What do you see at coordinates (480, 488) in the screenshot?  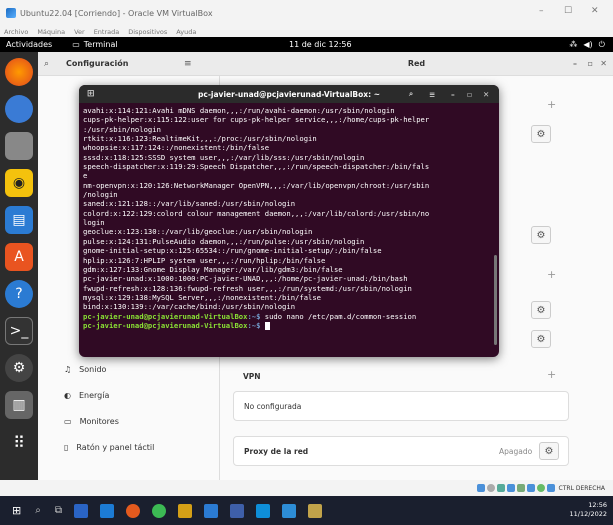 I see `harddisk-status-icon` at bounding box center [480, 488].